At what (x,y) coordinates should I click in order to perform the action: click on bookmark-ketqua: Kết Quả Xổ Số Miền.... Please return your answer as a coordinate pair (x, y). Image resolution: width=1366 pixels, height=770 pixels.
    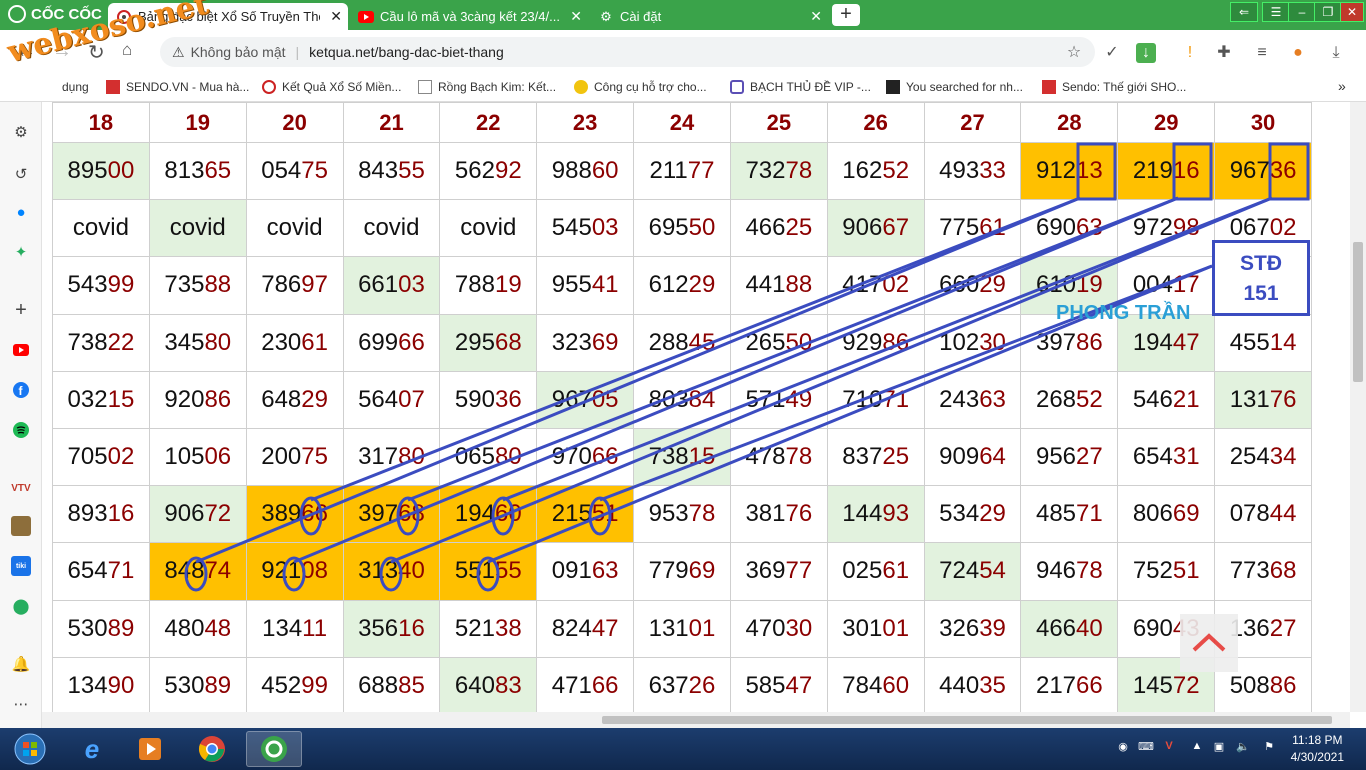
    Looking at the image, I should click on (331, 87).